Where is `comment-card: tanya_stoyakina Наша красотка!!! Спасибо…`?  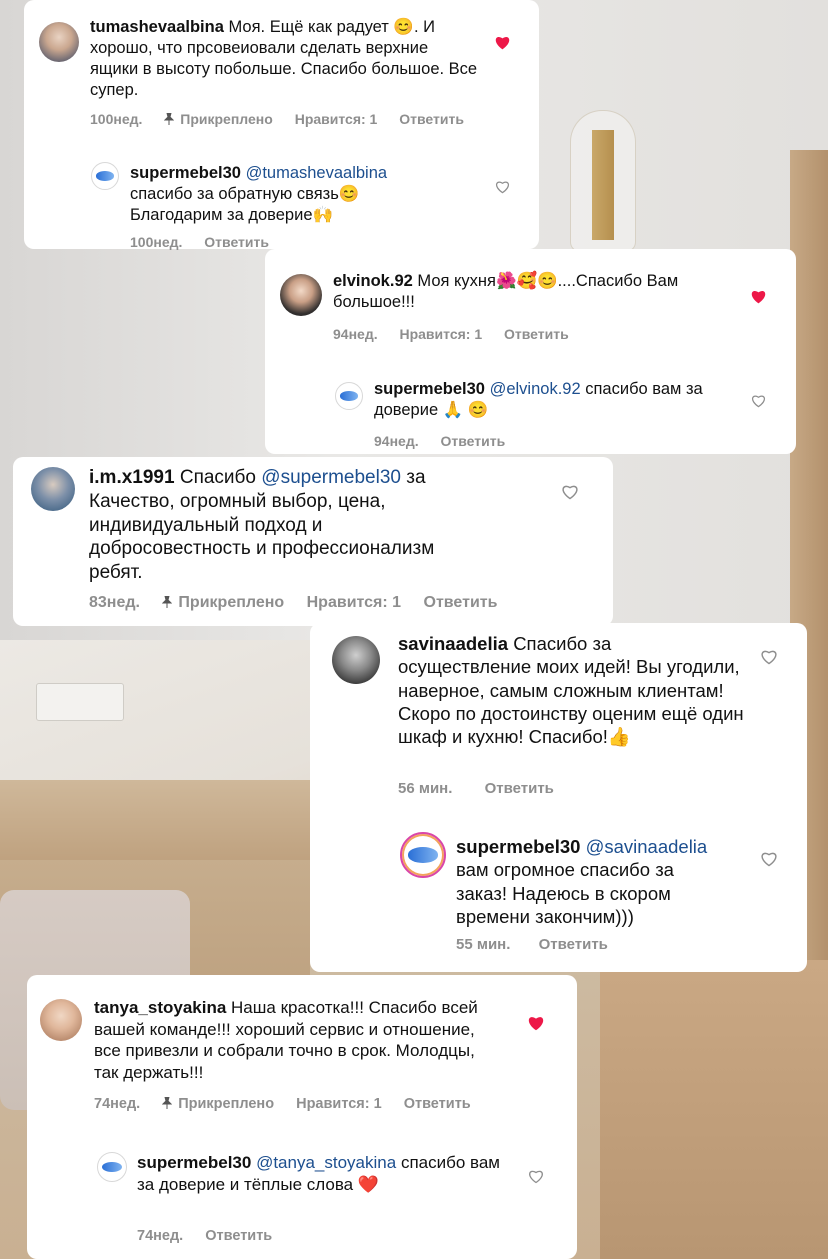 comment-card: tanya_stoyakina Наша красотка!!! Спасибо… is located at coordinates (302, 1117).